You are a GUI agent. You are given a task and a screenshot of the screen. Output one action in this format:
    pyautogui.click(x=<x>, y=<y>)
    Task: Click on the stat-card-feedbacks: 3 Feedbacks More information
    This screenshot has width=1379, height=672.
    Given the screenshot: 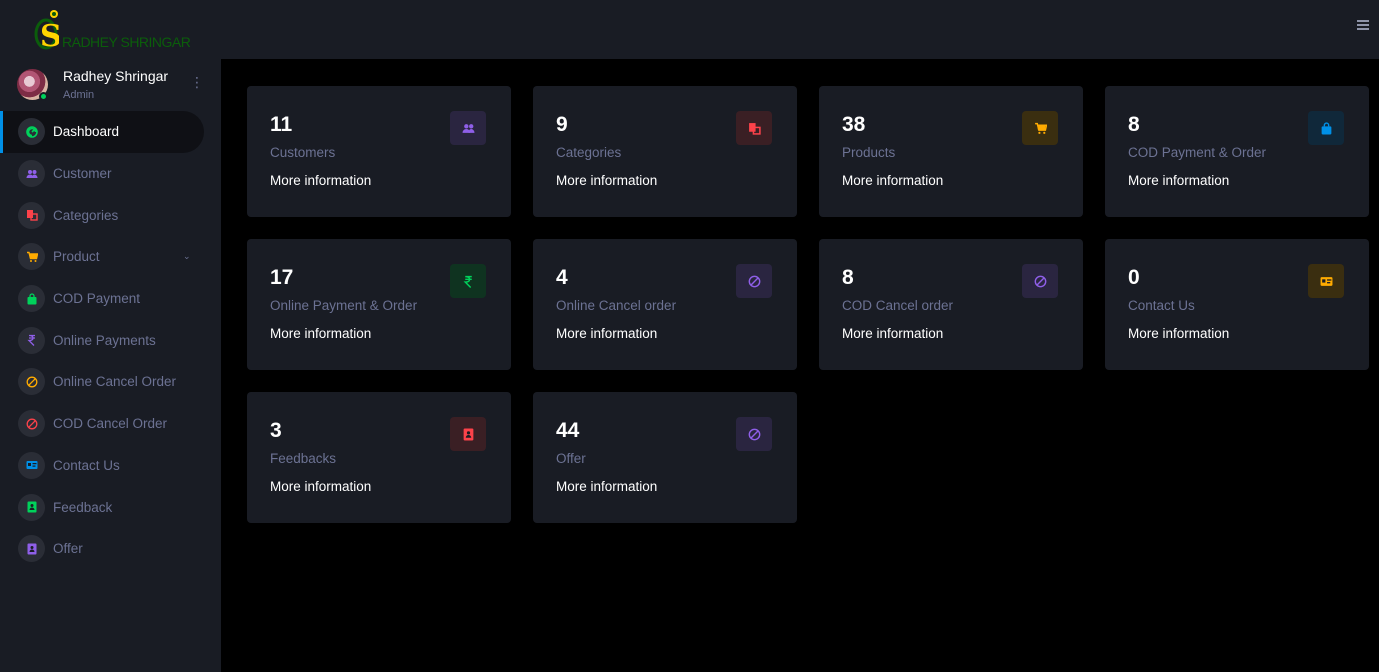 What is the action you would take?
    pyautogui.click(x=379, y=457)
    